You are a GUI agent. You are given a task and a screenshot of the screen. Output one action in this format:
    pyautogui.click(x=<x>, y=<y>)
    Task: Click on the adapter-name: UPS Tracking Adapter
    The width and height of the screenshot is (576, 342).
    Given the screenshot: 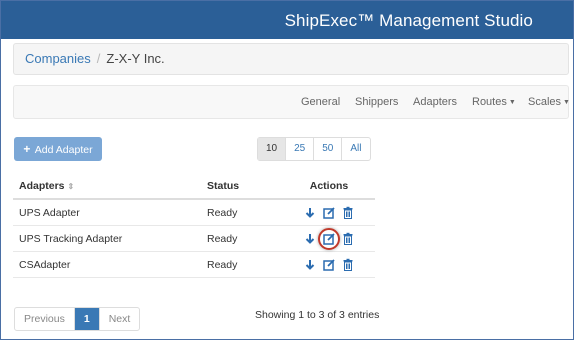 What is the action you would take?
    pyautogui.click(x=107, y=238)
    